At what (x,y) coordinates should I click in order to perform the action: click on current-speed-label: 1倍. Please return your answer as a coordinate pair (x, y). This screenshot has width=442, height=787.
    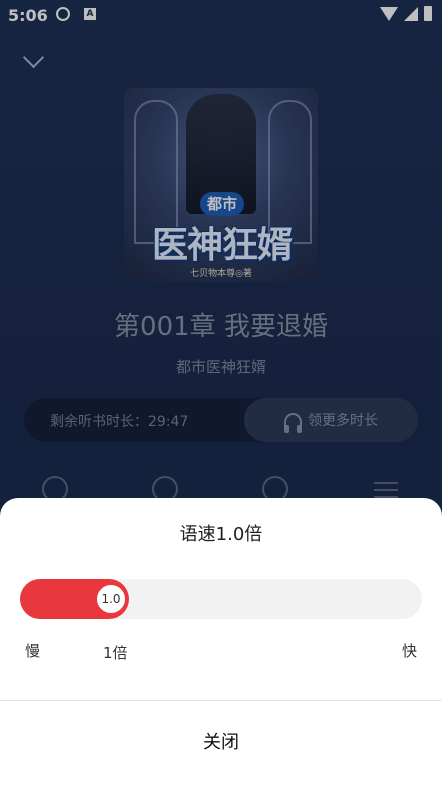
    Looking at the image, I should click on (115, 653).